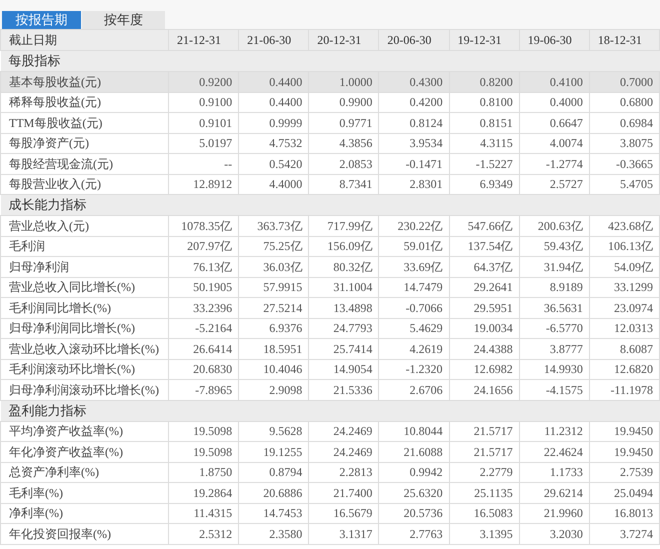  I want to click on table-cell: 24.2469, so click(343, 452).